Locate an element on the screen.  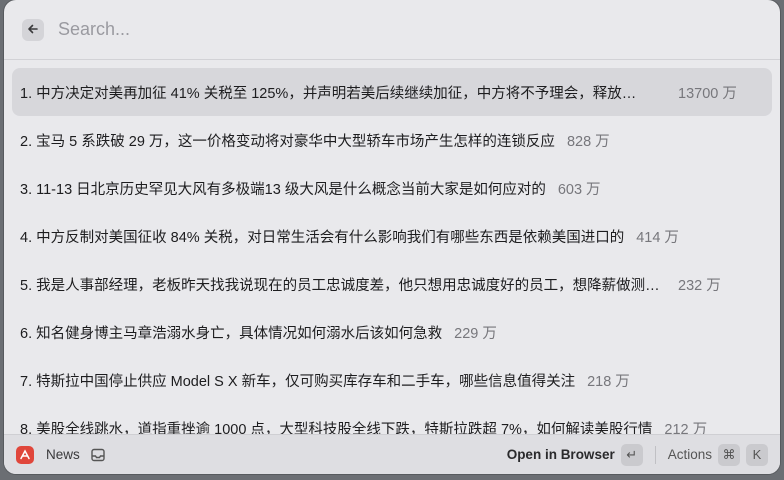
list-item: 6. 知名健身博主马章浩溺水身亡，具体情况如何溺水后该如何急救 229 万 is located at coordinates (392, 332).